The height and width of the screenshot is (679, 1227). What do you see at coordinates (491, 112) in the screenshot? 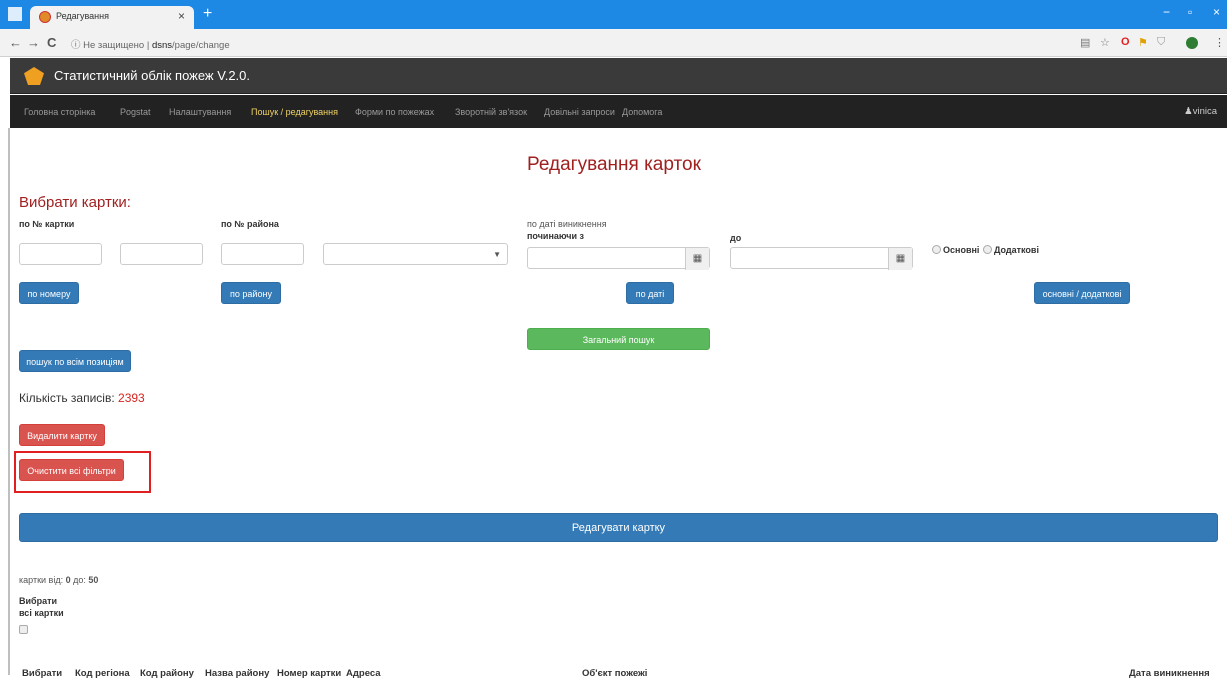
I see `nav-item-feedback: Зворотній зв'язок` at bounding box center [491, 112].